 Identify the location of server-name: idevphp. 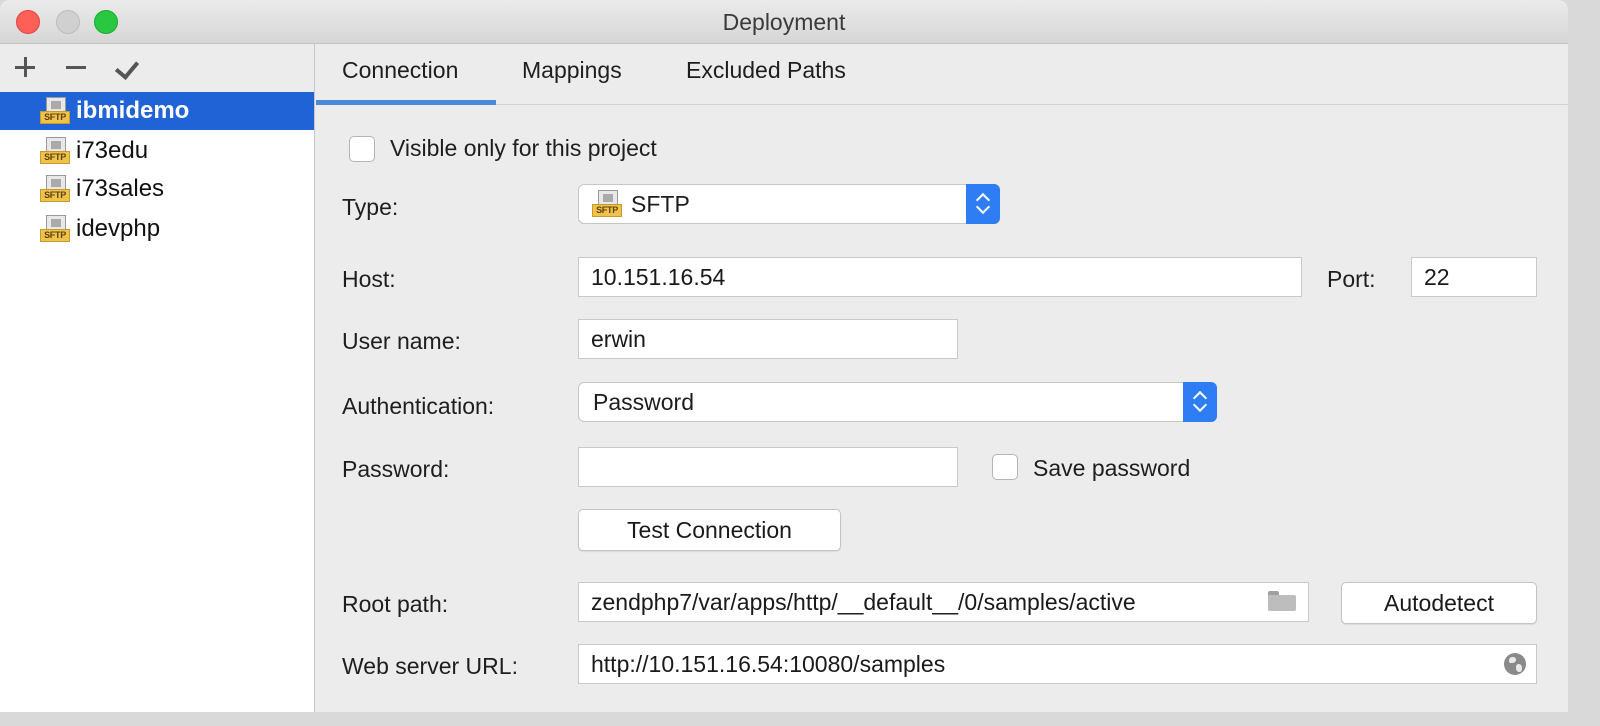
(118, 228).